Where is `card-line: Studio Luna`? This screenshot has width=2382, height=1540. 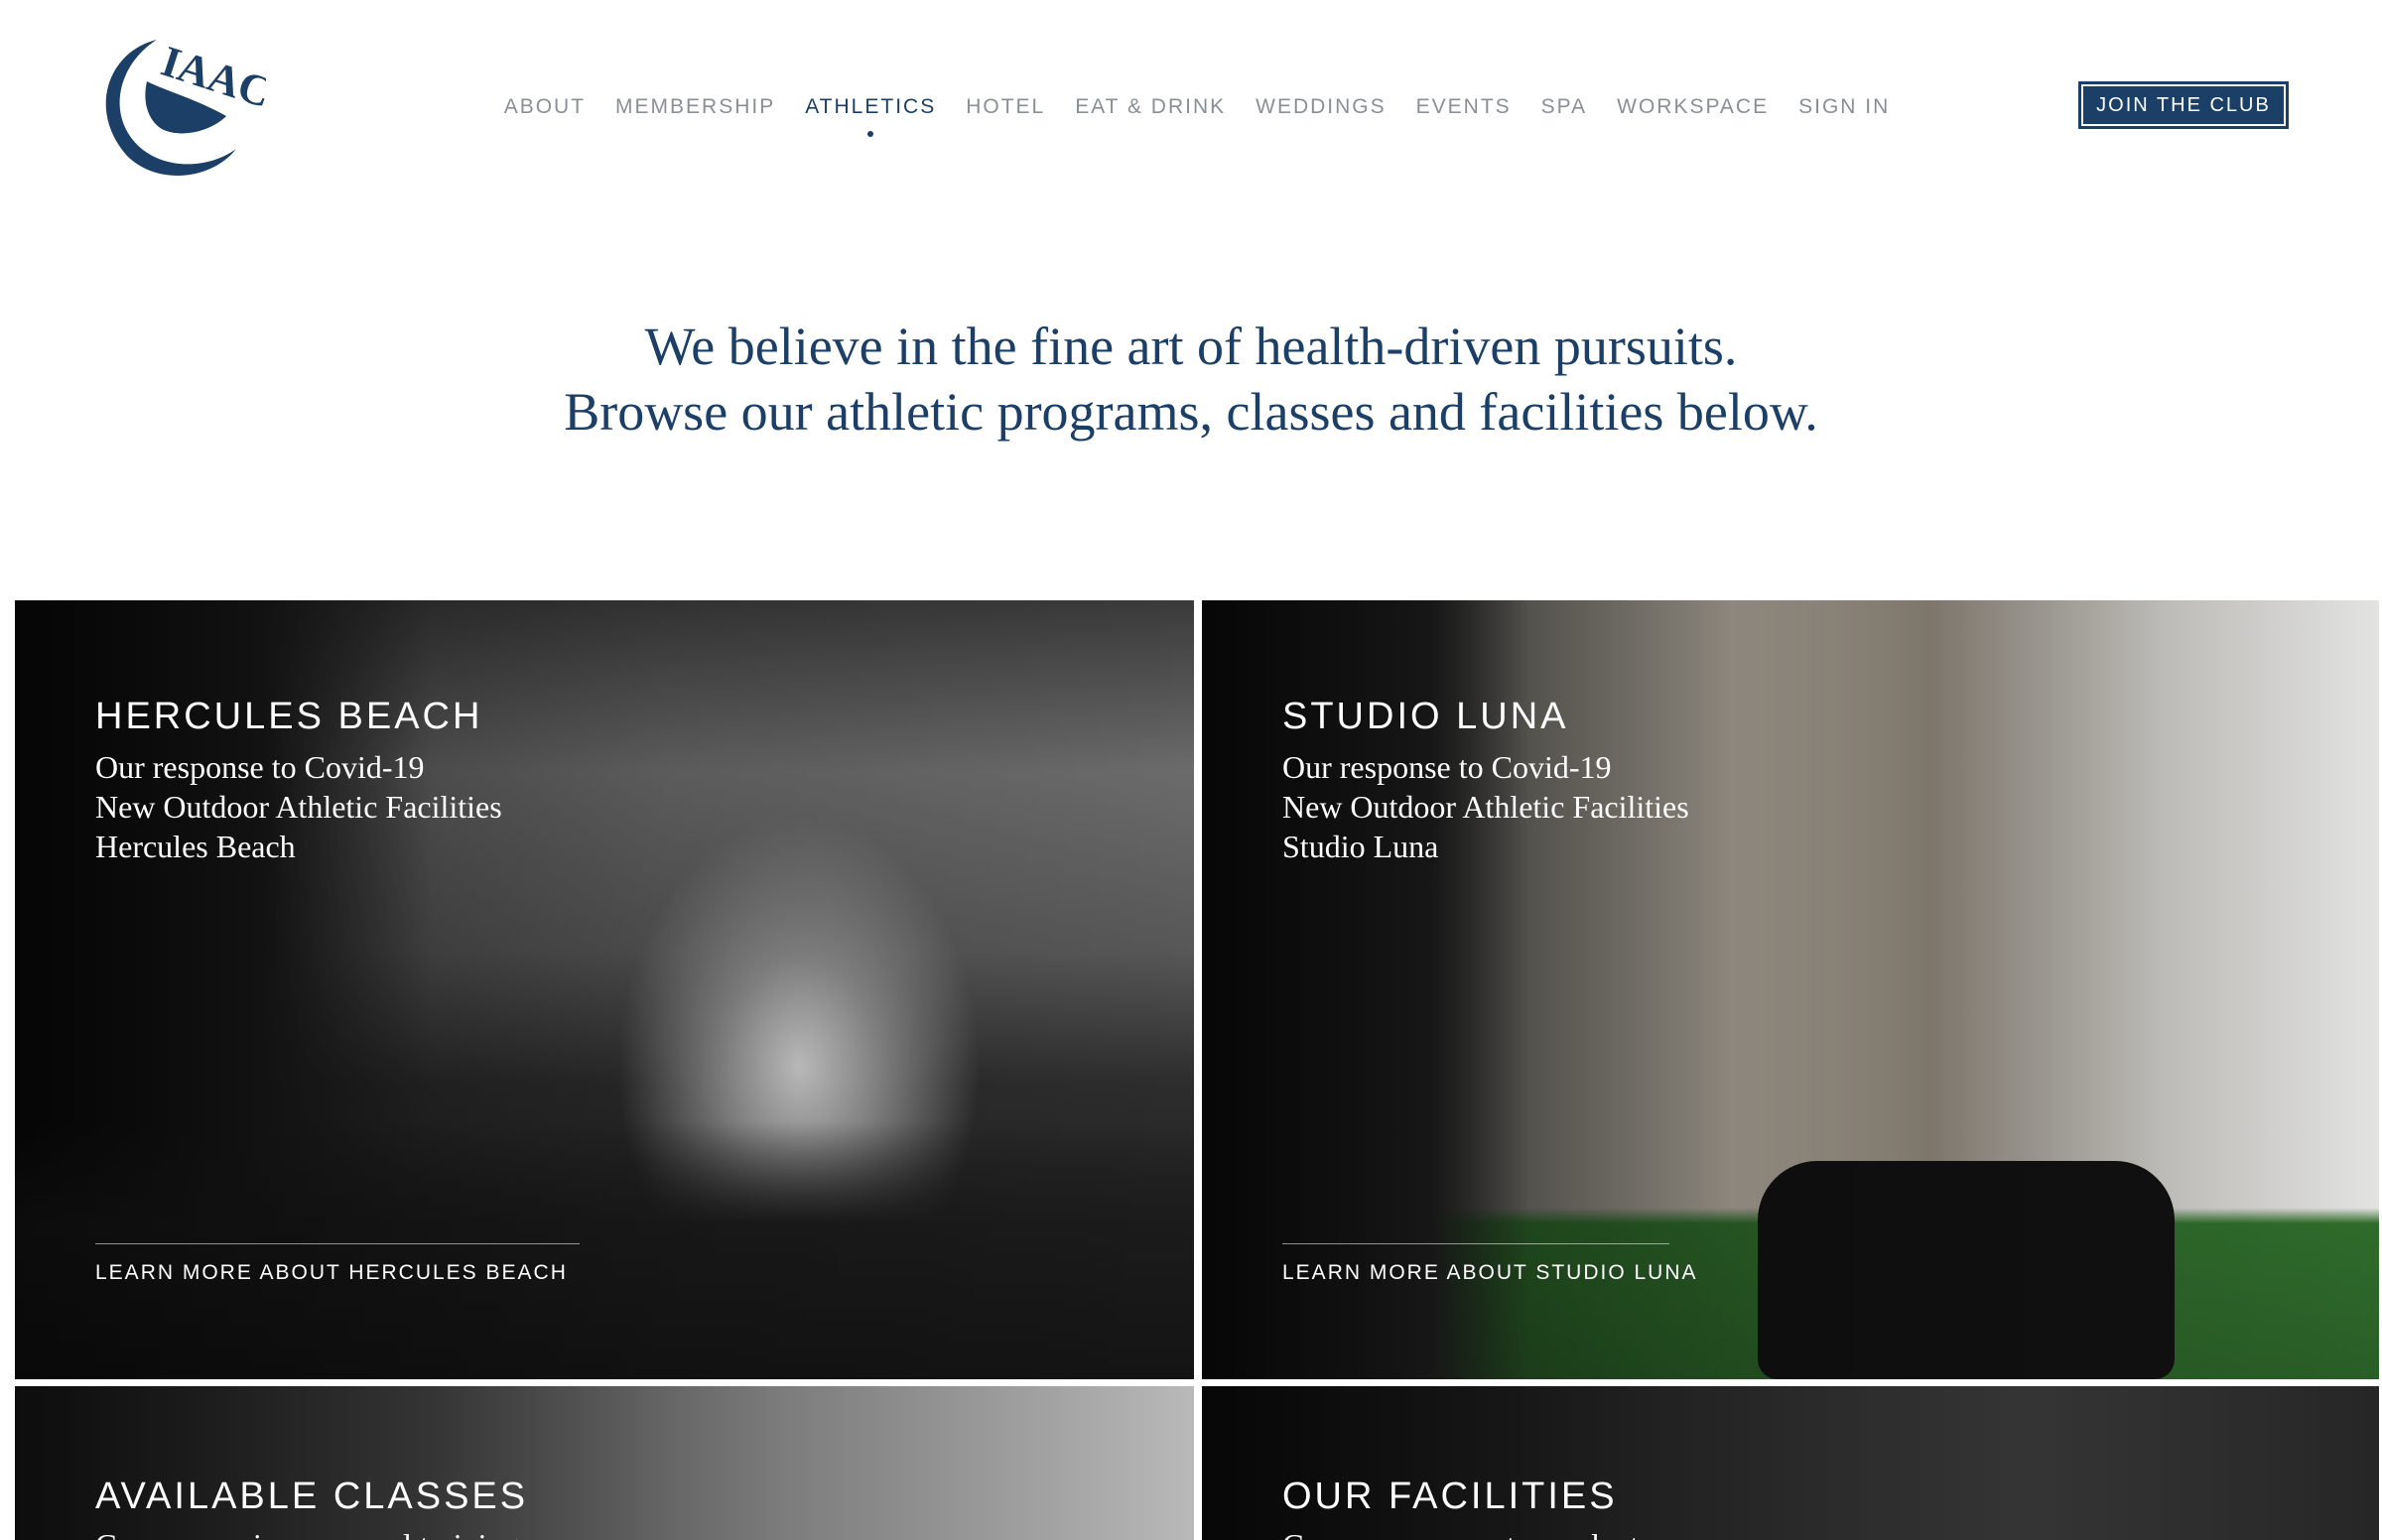
card-line: Studio Luna is located at coordinates (1361, 846).